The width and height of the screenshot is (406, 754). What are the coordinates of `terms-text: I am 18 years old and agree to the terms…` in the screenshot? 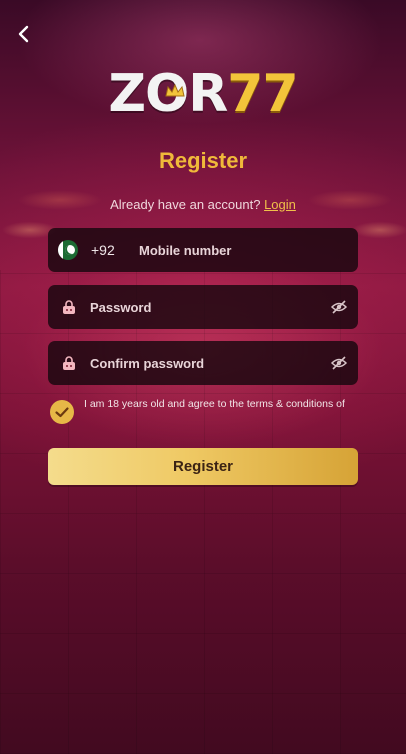 It's located at (214, 404).